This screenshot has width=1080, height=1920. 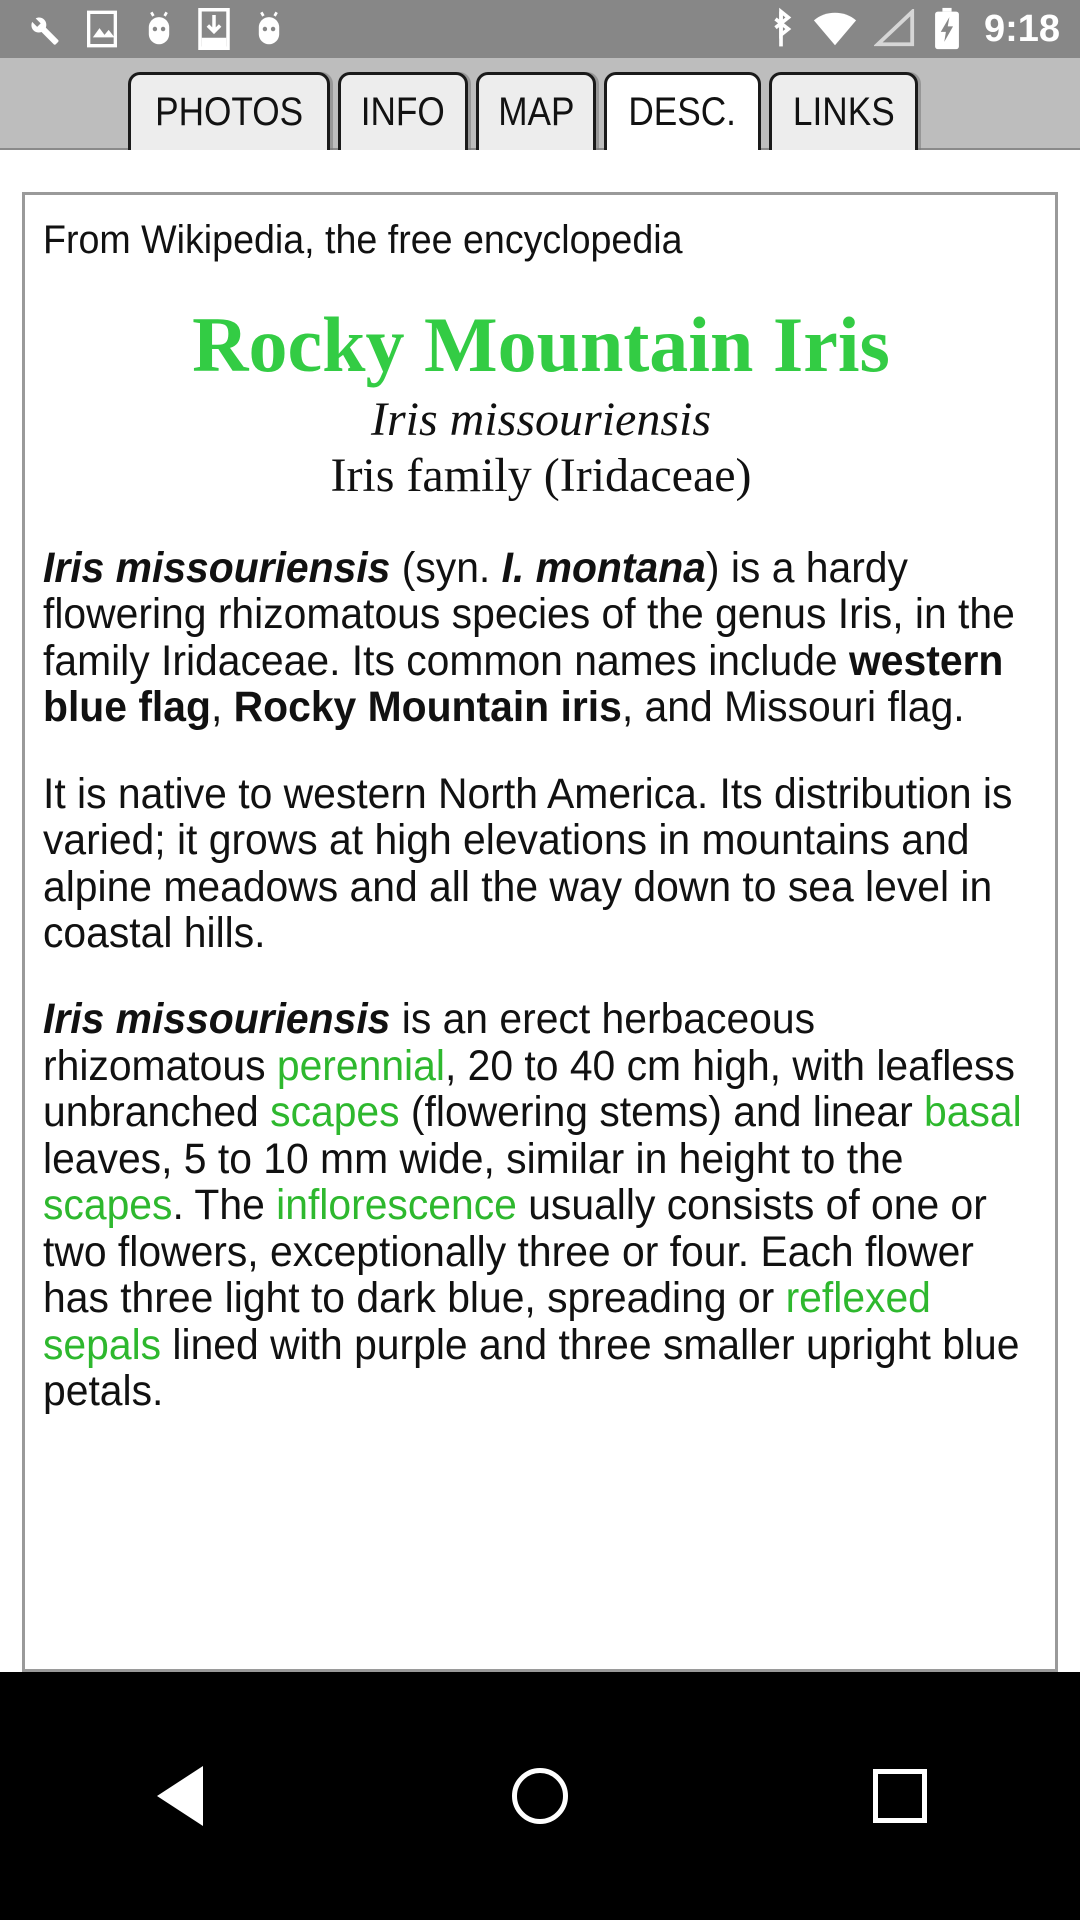 I want to click on tab-desc: DESC., so click(x=682, y=111).